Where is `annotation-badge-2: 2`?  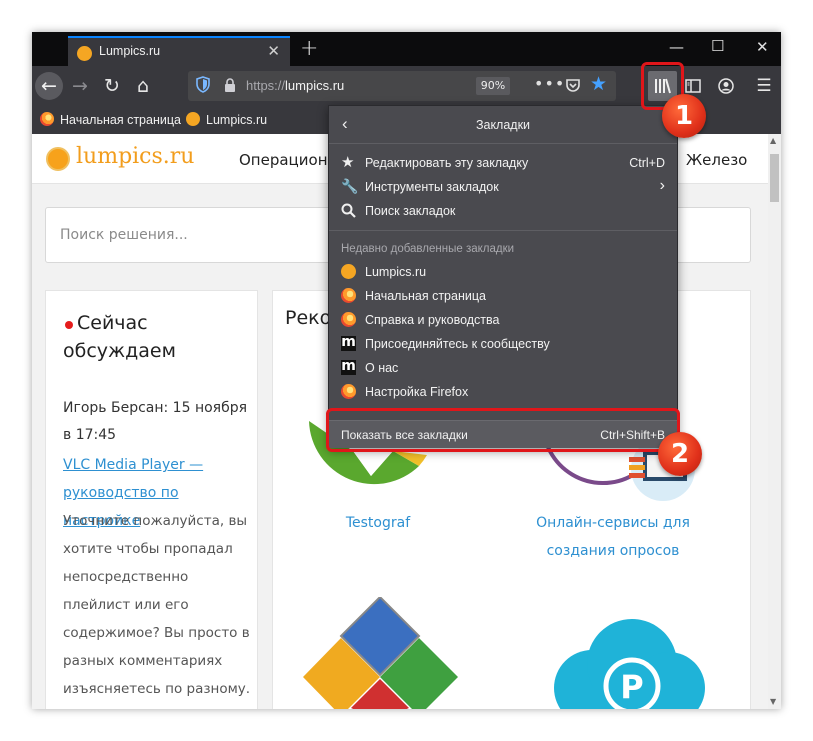
annotation-badge-2: 2 is located at coordinates (680, 454).